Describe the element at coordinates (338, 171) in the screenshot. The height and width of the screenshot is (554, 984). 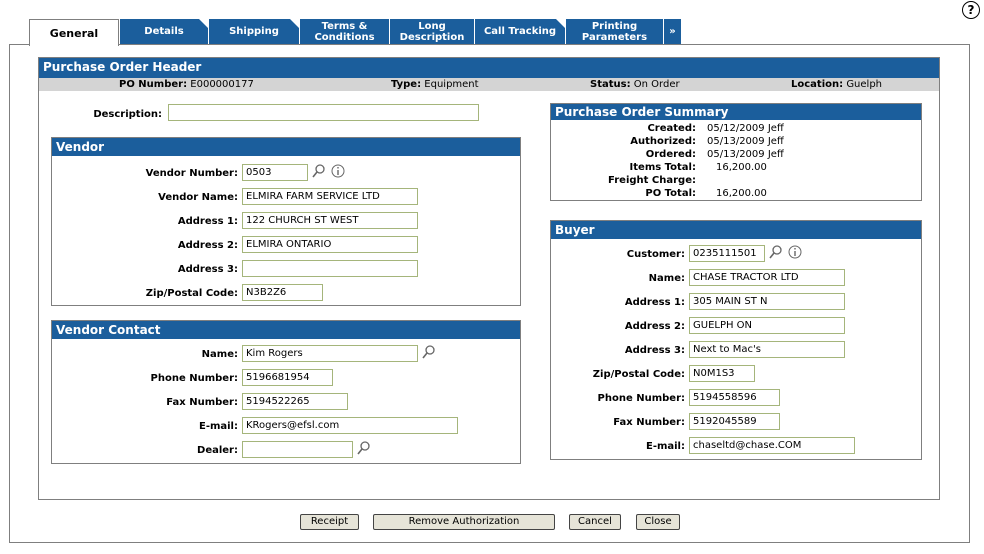
I see `vendor-info-icon` at that location.